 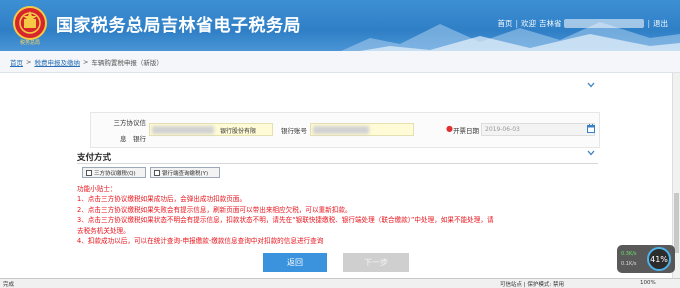 What do you see at coordinates (466, 131) in the screenshot?
I see `date-label: 开票日期` at bounding box center [466, 131].